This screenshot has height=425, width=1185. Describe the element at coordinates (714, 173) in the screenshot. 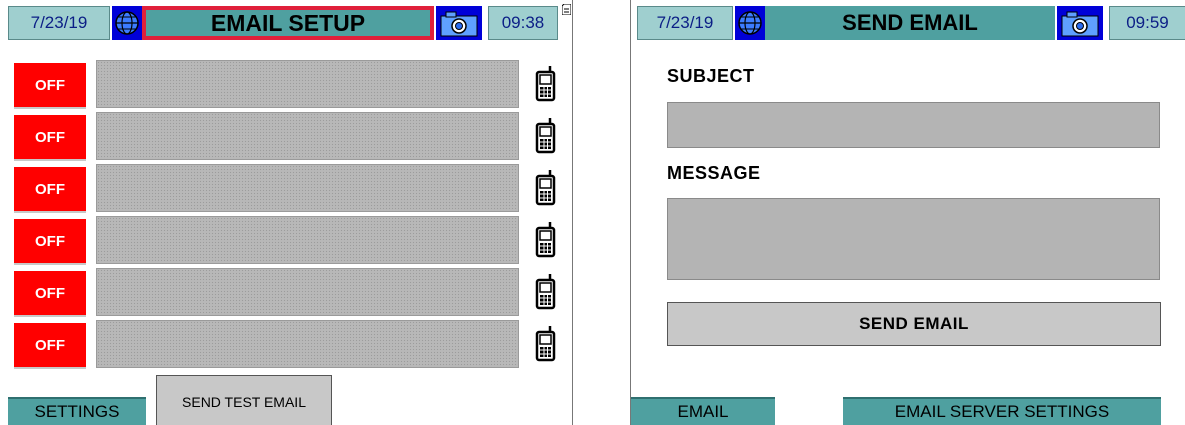

I see `message-label: MESSAGE` at that location.